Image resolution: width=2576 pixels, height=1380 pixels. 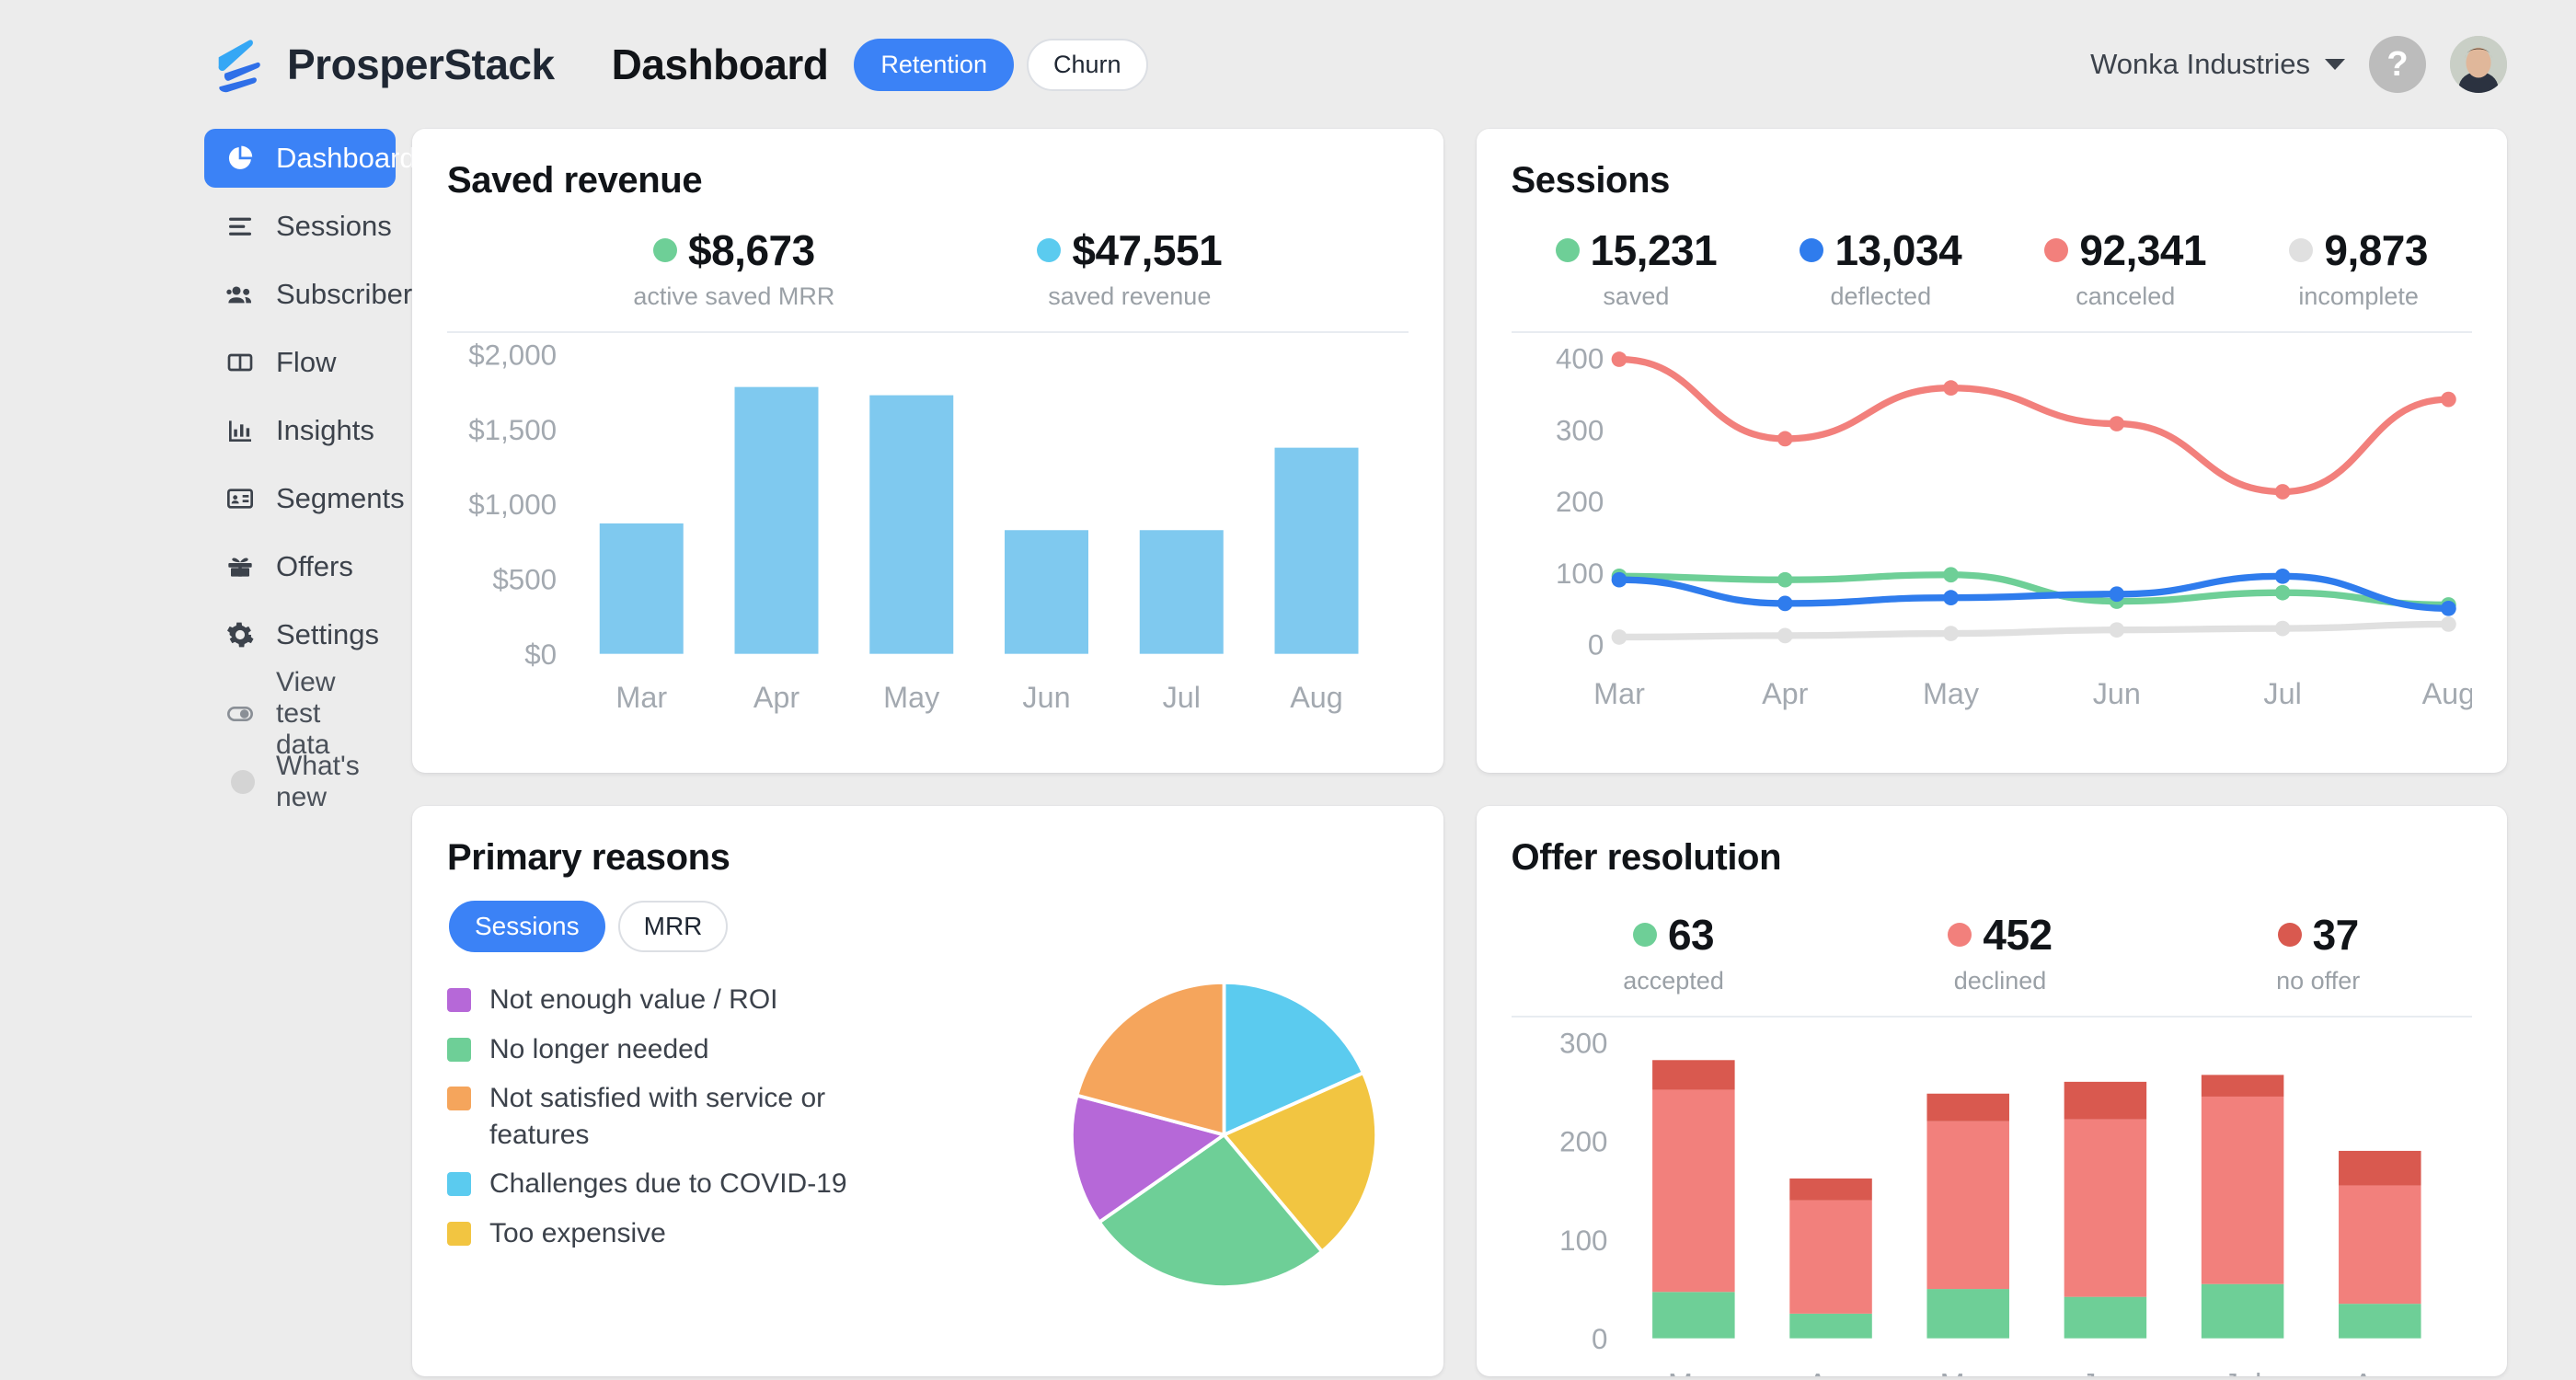 What do you see at coordinates (300, 781) in the screenshot?
I see `sidebar-item-whats-new: What's new` at bounding box center [300, 781].